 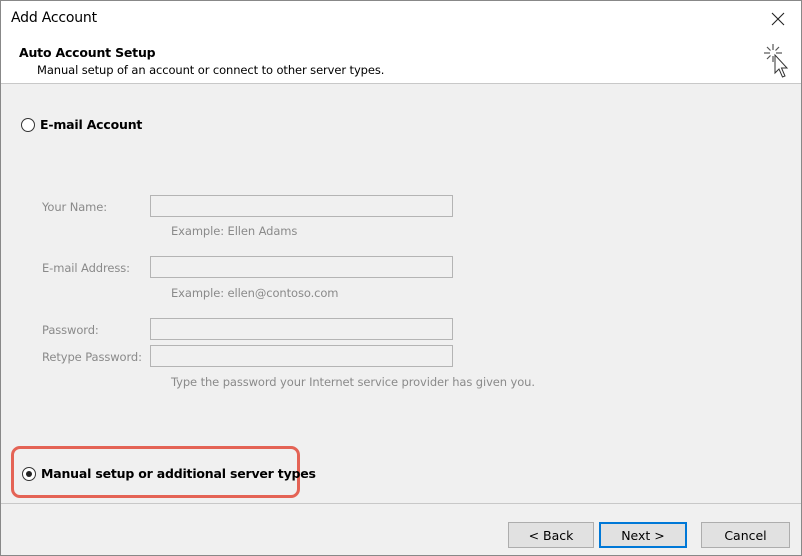 What do you see at coordinates (301, 356) in the screenshot?
I see `retype-password-field` at bounding box center [301, 356].